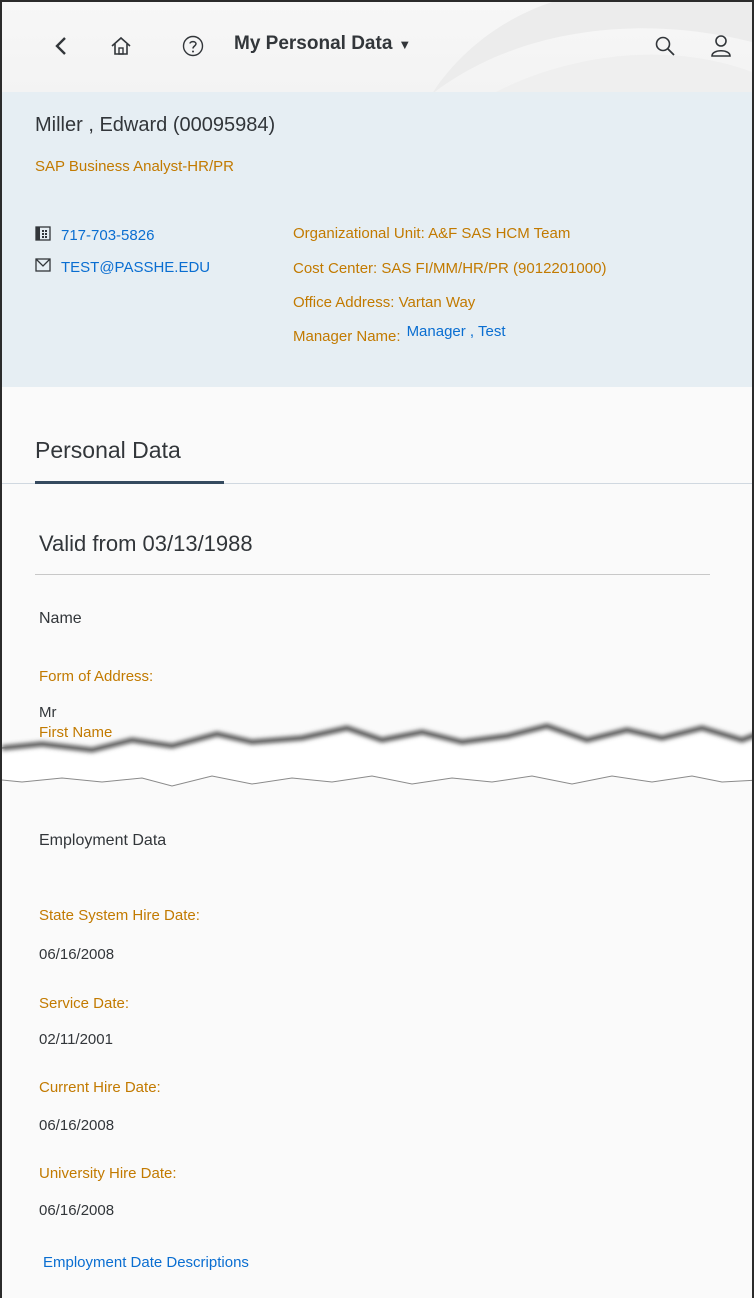  I want to click on phone-row: 717-703-5826, so click(94, 235).